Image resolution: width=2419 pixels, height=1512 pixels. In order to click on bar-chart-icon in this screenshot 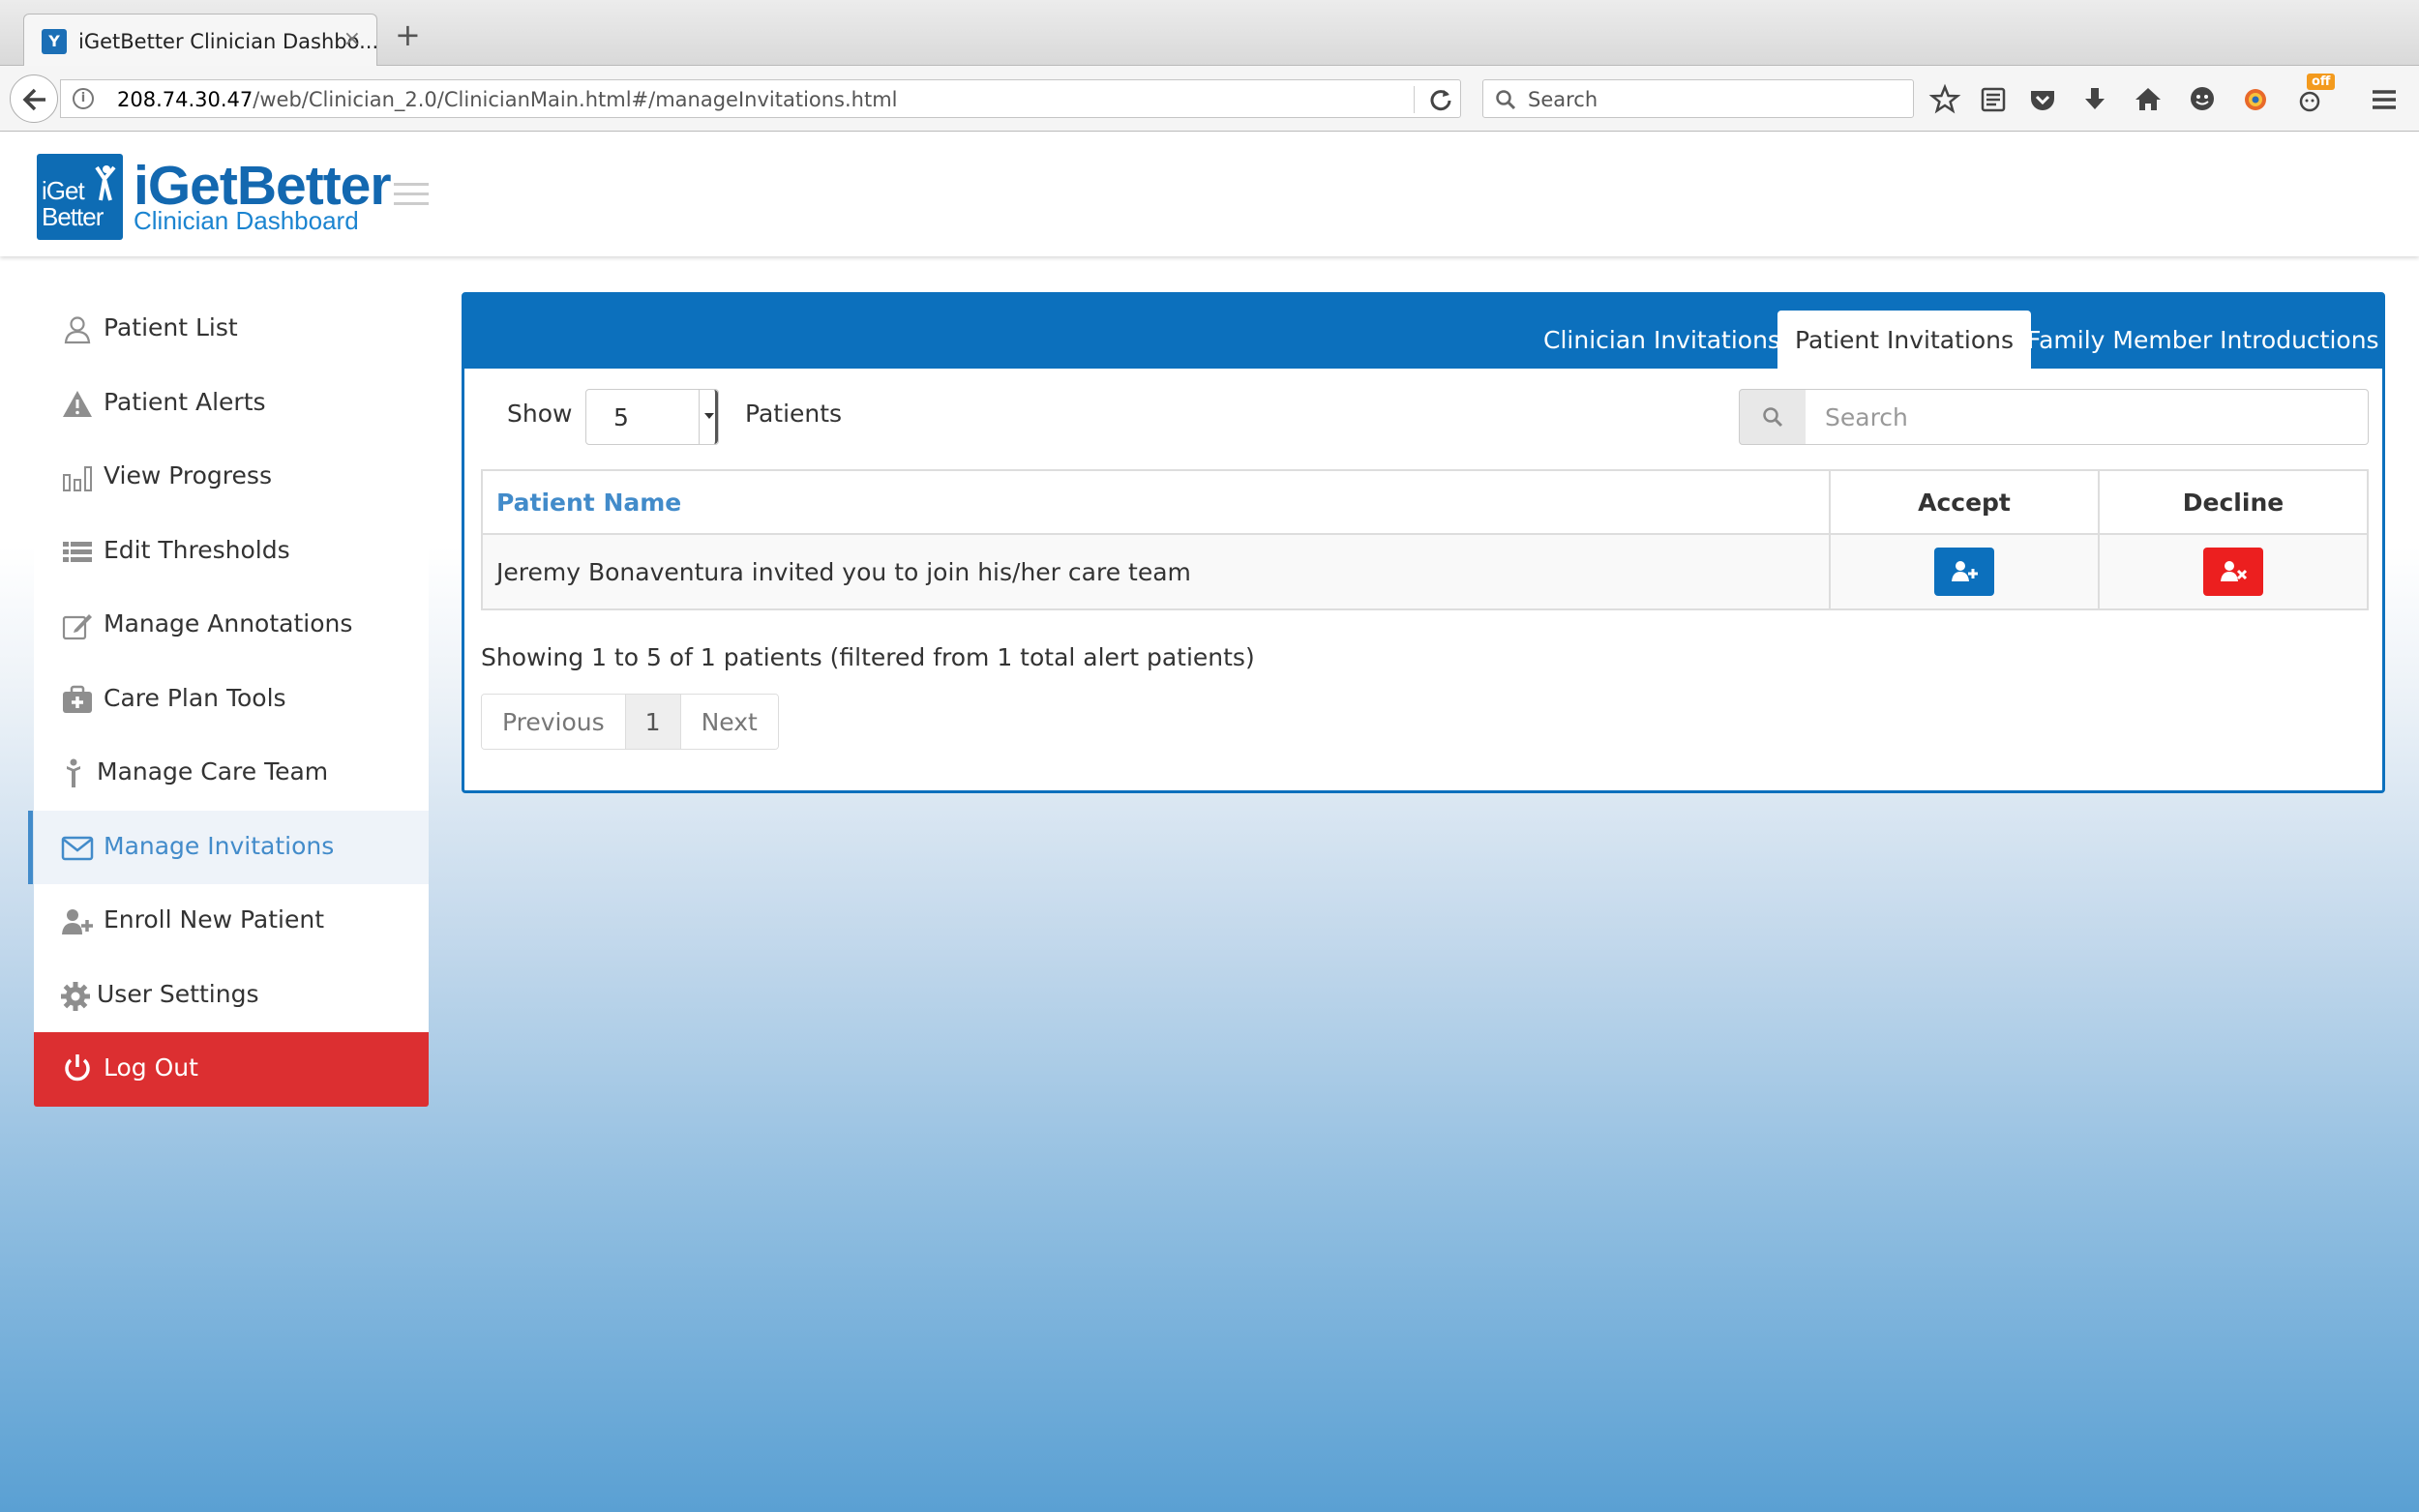, I will do `click(78, 479)`.